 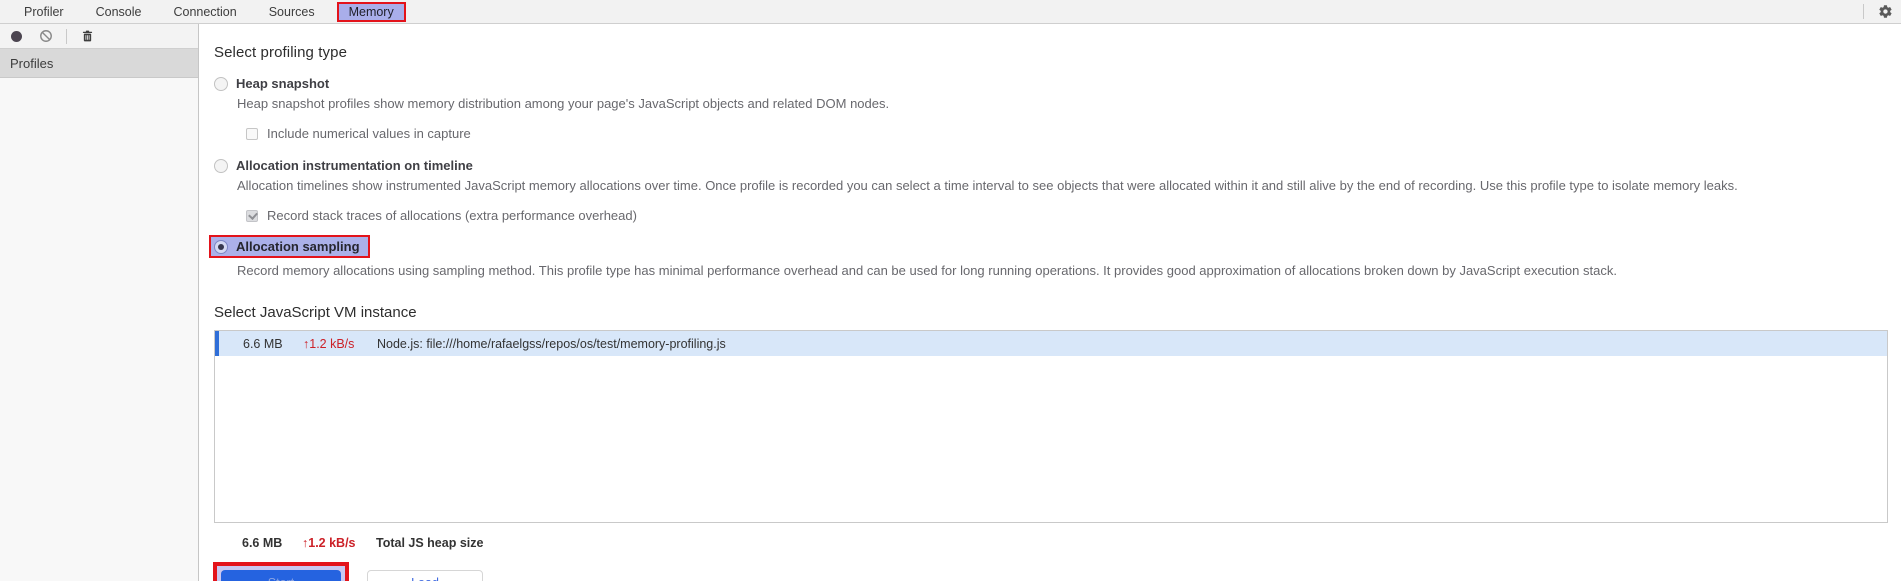 What do you see at coordinates (32, 63) in the screenshot?
I see `profiles-header-label: Profiles` at bounding box center [32, 63].